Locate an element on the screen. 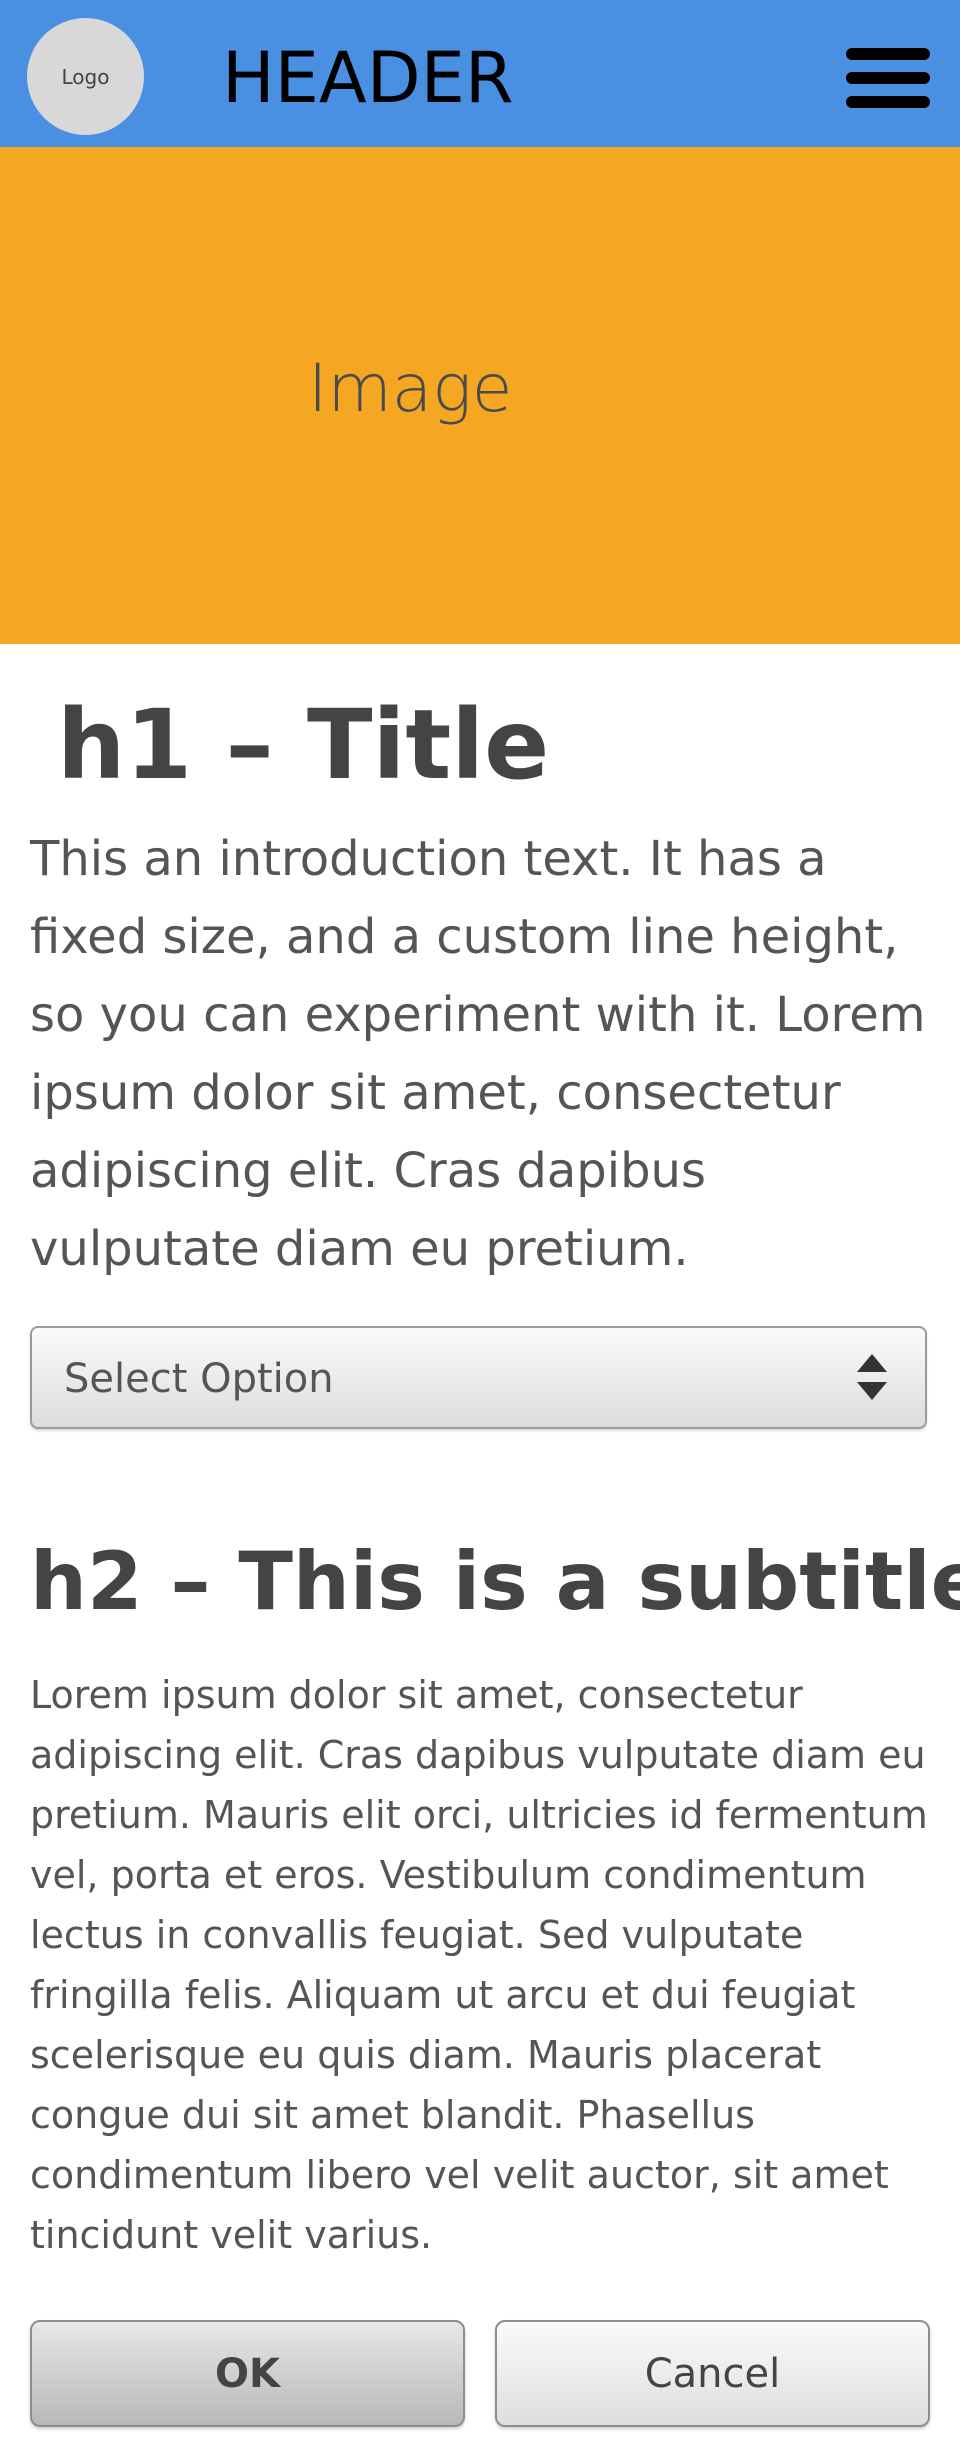 This screenshot has height=2460, width=960. header-title: HEADER is located at coordinates (368, 78).